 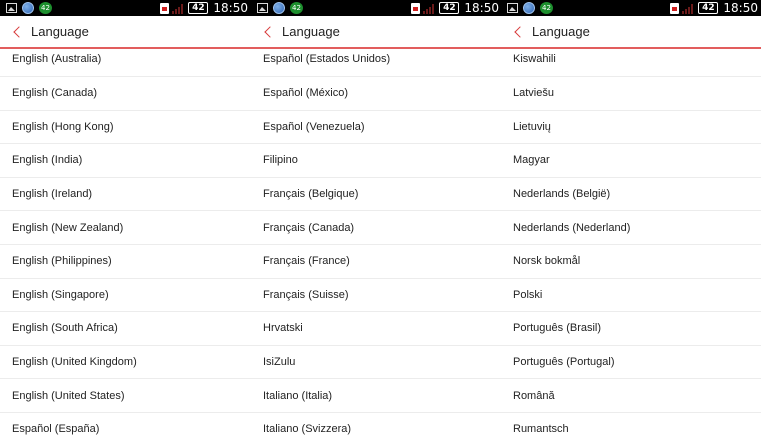 I want to click on language-item: English (Australia), so click(x=125, y=64).